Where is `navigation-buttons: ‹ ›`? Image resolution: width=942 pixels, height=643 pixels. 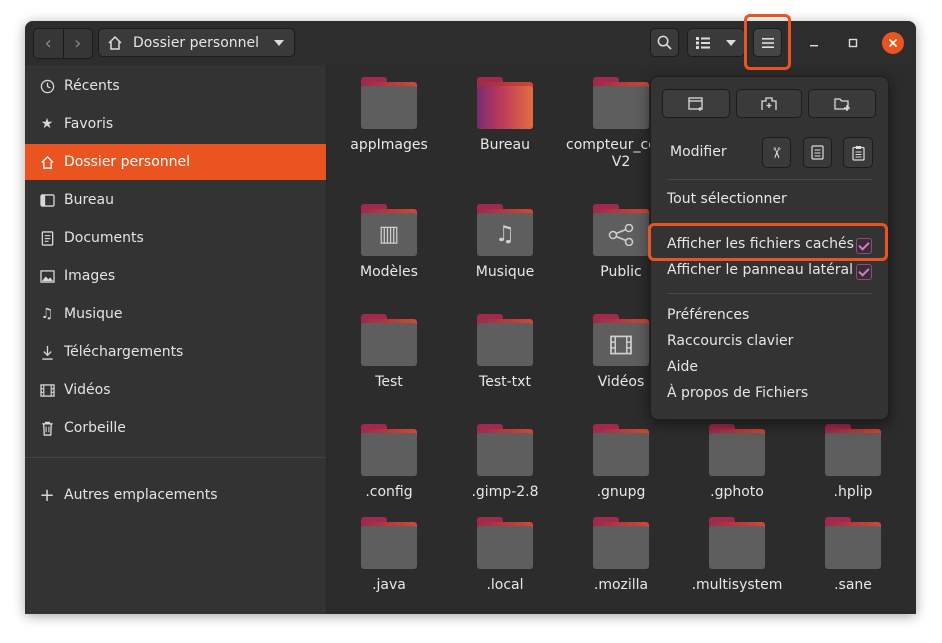
navigation-buttons: ‹ › is located at coordinates (63, 43).